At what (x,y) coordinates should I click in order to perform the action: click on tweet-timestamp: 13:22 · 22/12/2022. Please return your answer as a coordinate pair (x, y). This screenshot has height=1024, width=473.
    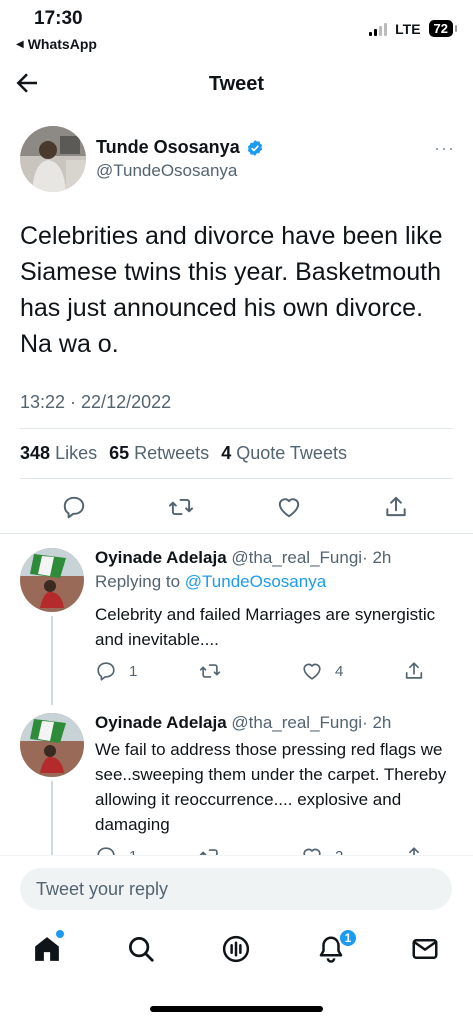
    Looking at the image, I should click on (95, 402).